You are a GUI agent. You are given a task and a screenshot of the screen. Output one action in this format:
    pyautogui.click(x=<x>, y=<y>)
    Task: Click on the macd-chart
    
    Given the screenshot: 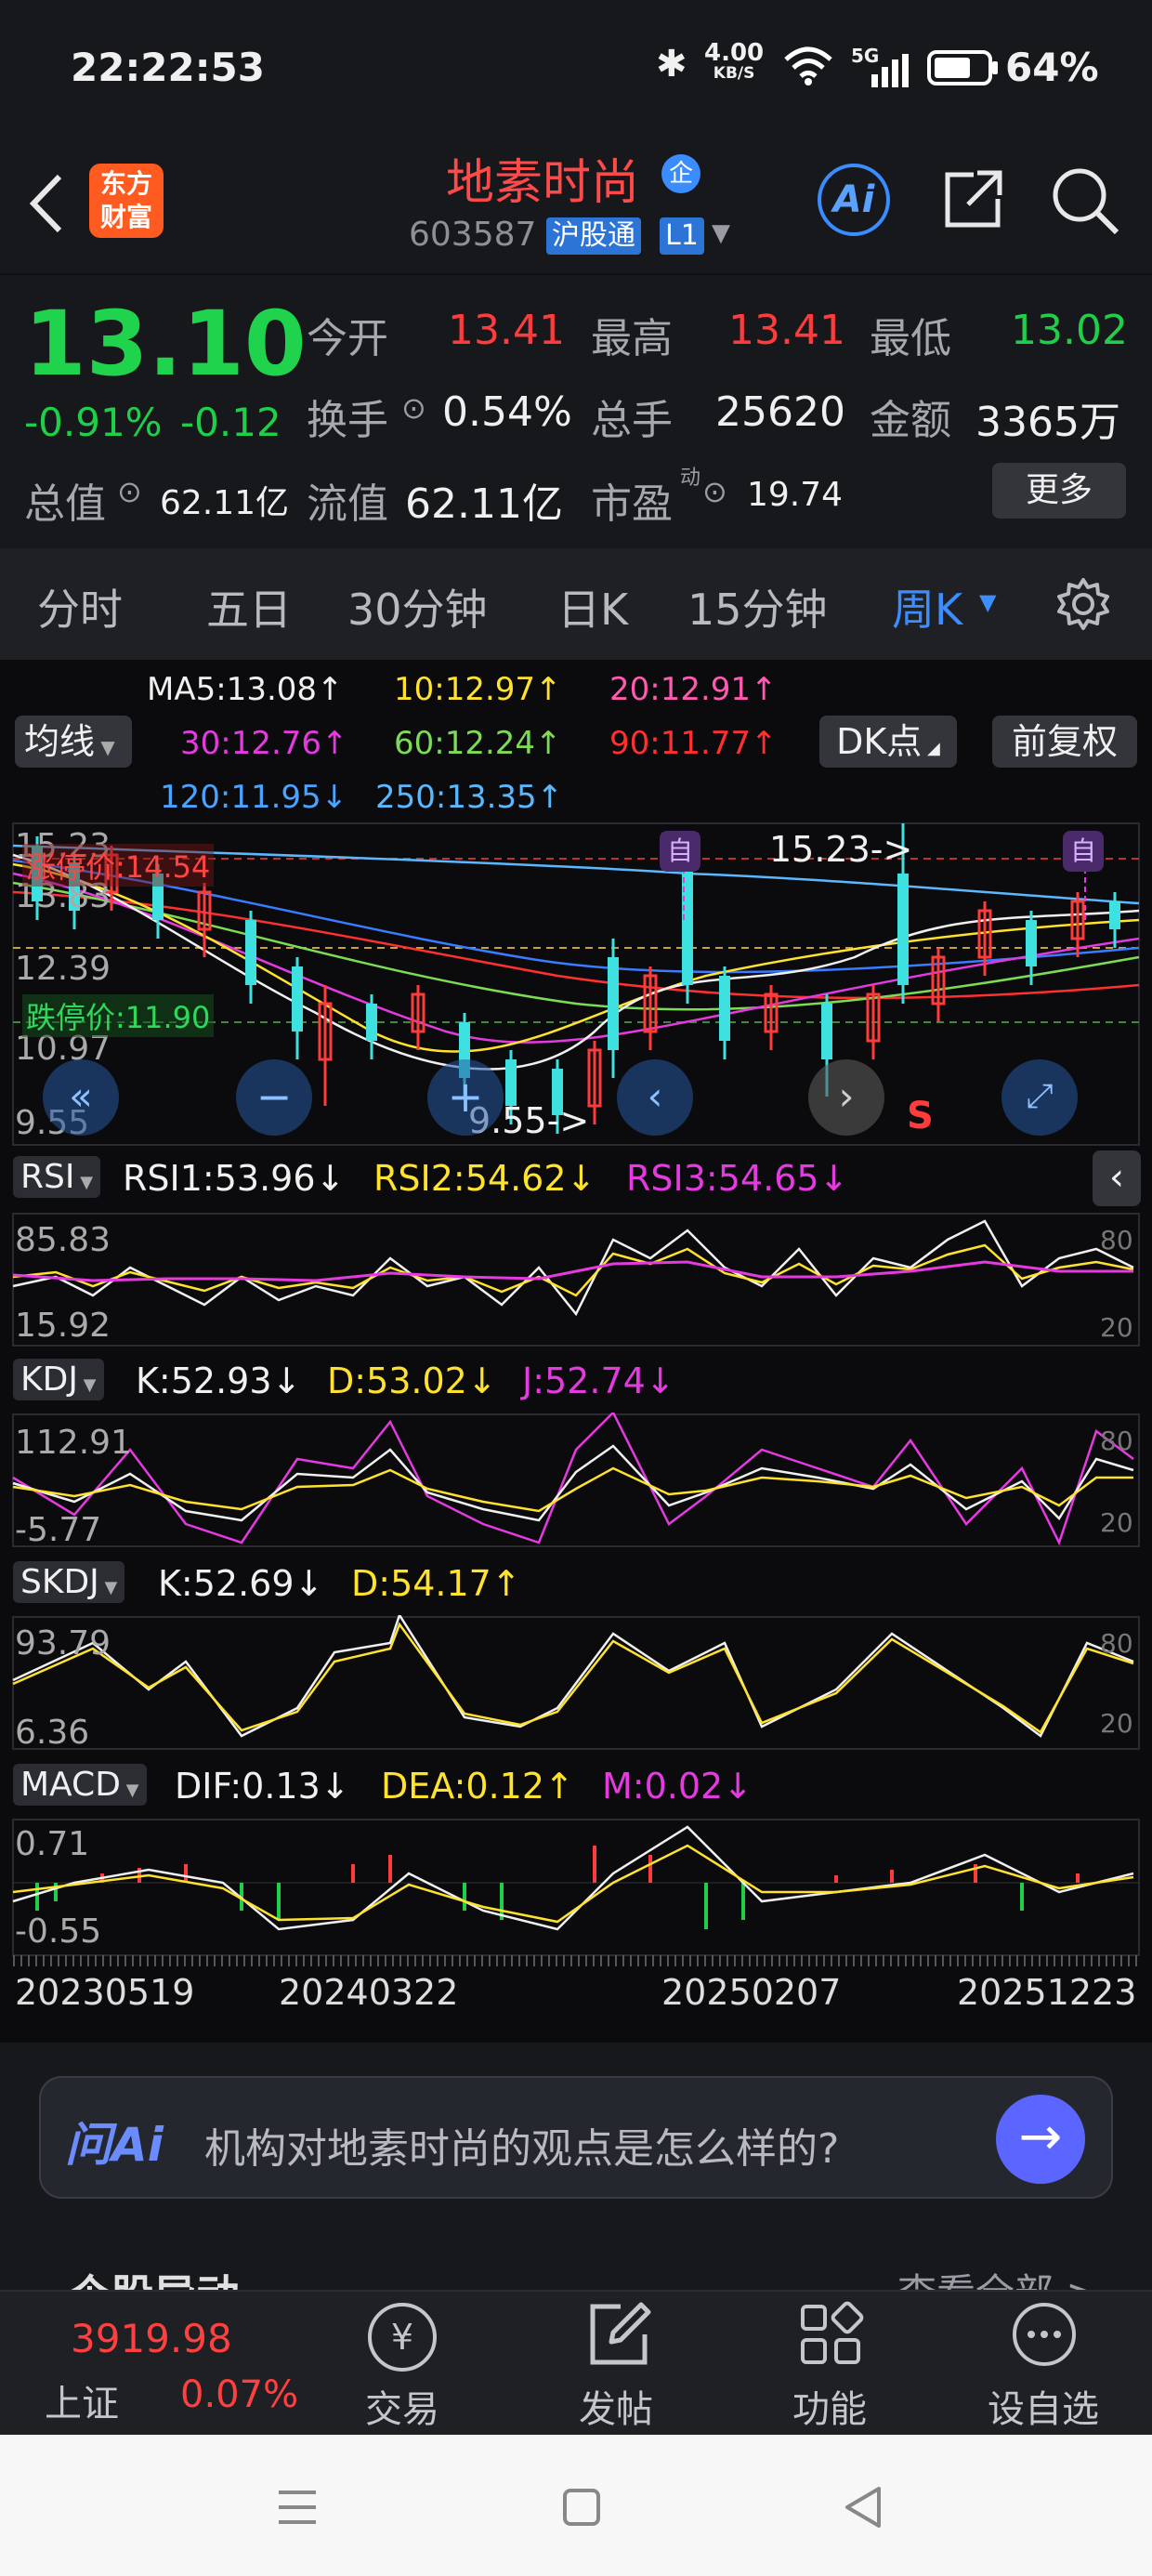 What is the action you would take?
    pyautogui.click(x=576, y=1887)
    